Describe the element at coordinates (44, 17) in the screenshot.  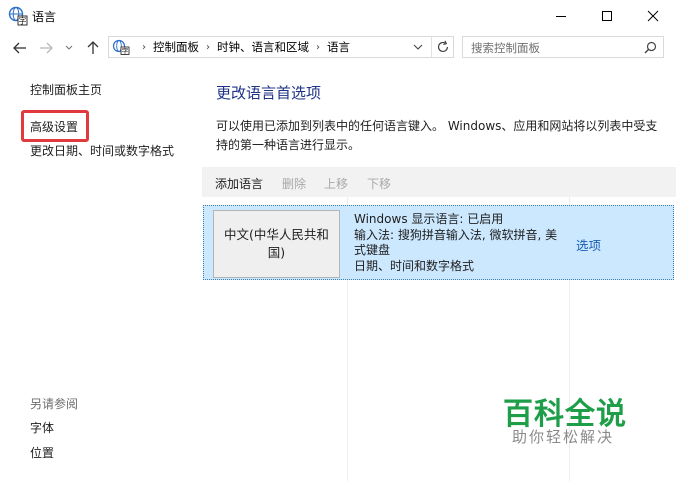
I see `window-title: 语言` at that location.